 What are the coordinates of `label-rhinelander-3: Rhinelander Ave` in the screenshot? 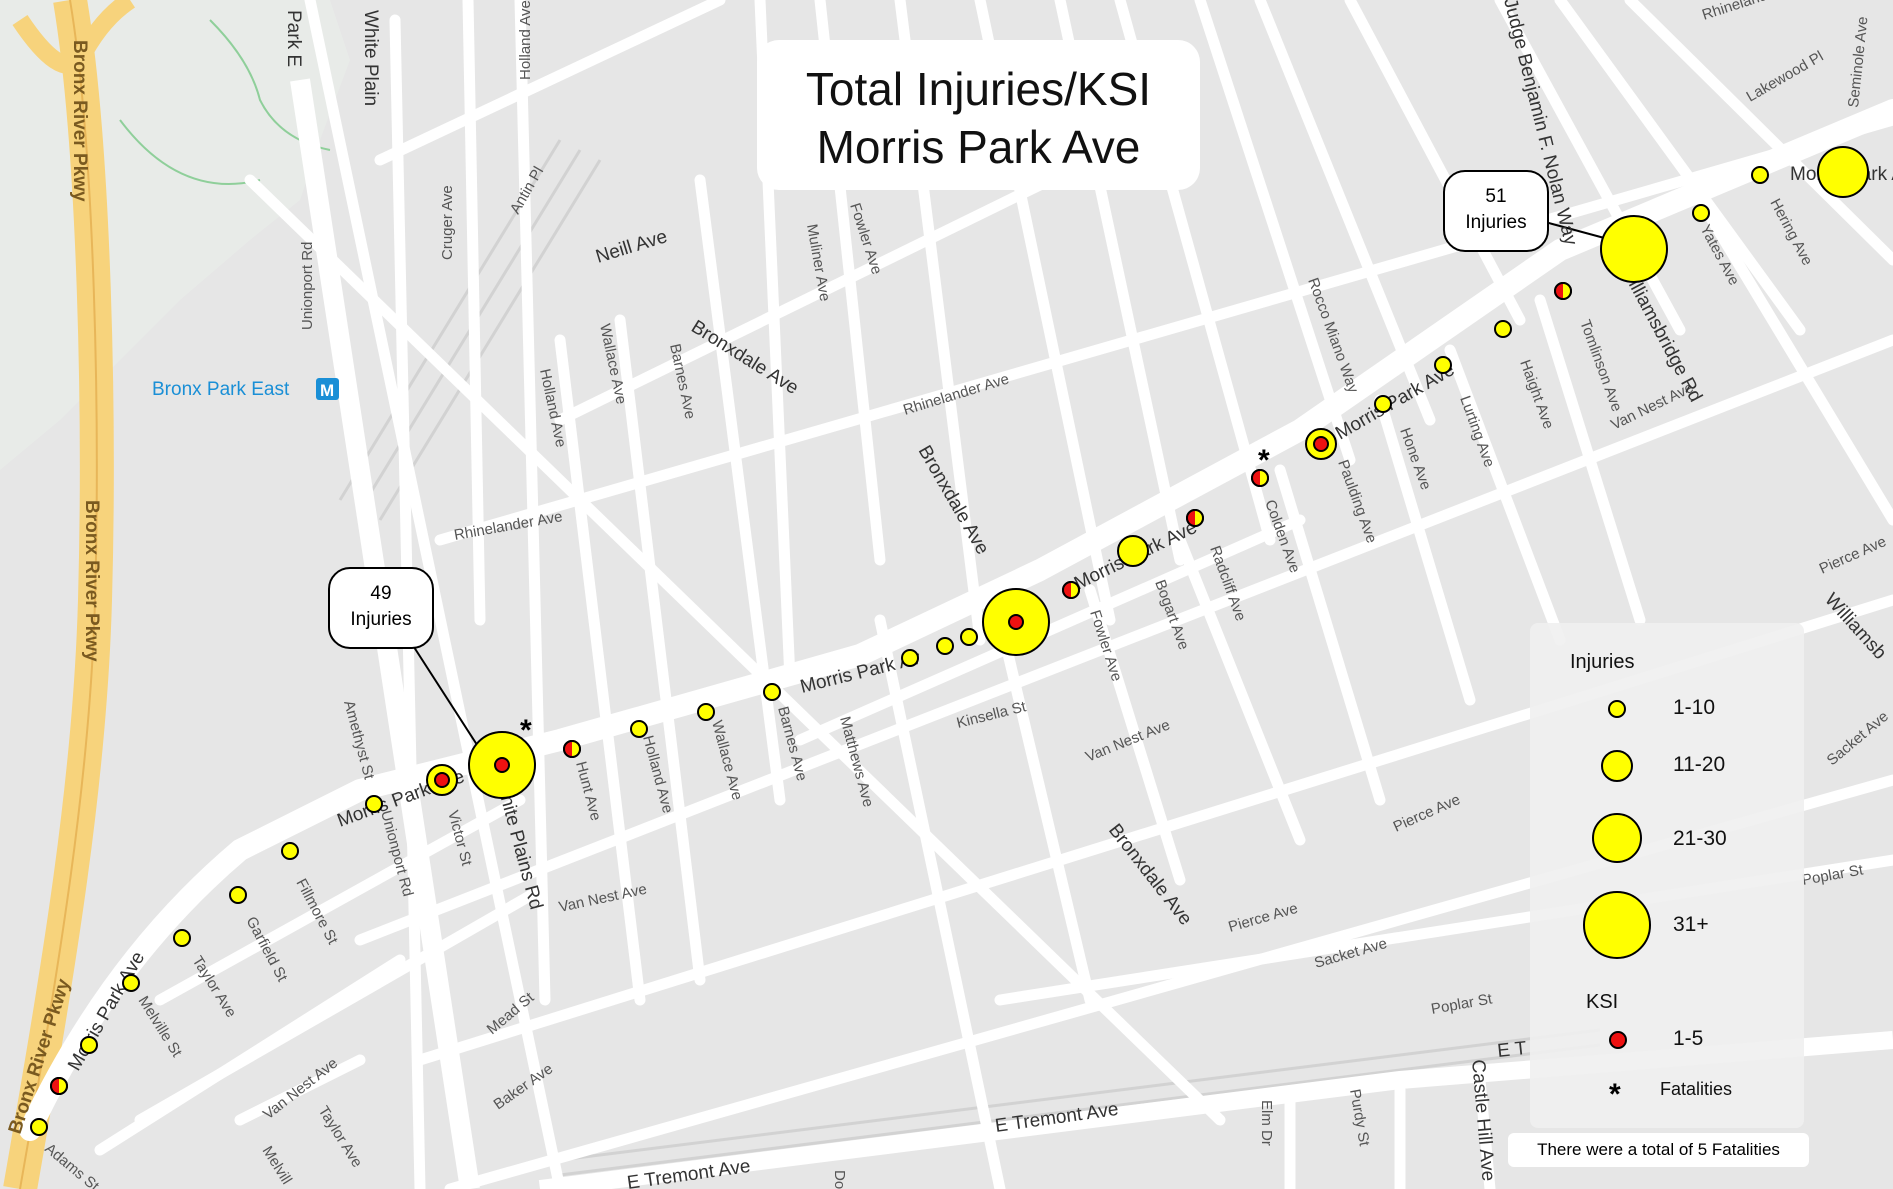 It's located at (1755, 12).